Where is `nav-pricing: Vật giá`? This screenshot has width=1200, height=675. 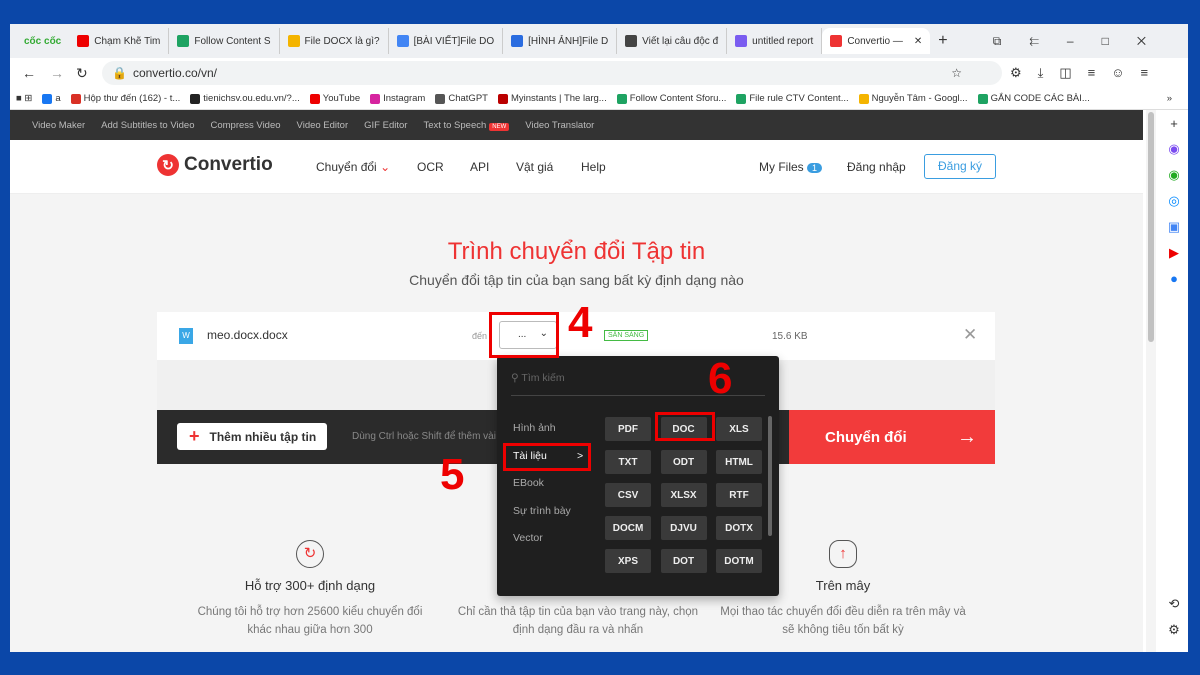
nav-pricing: Vật giá is located at coordinates (534, 167).